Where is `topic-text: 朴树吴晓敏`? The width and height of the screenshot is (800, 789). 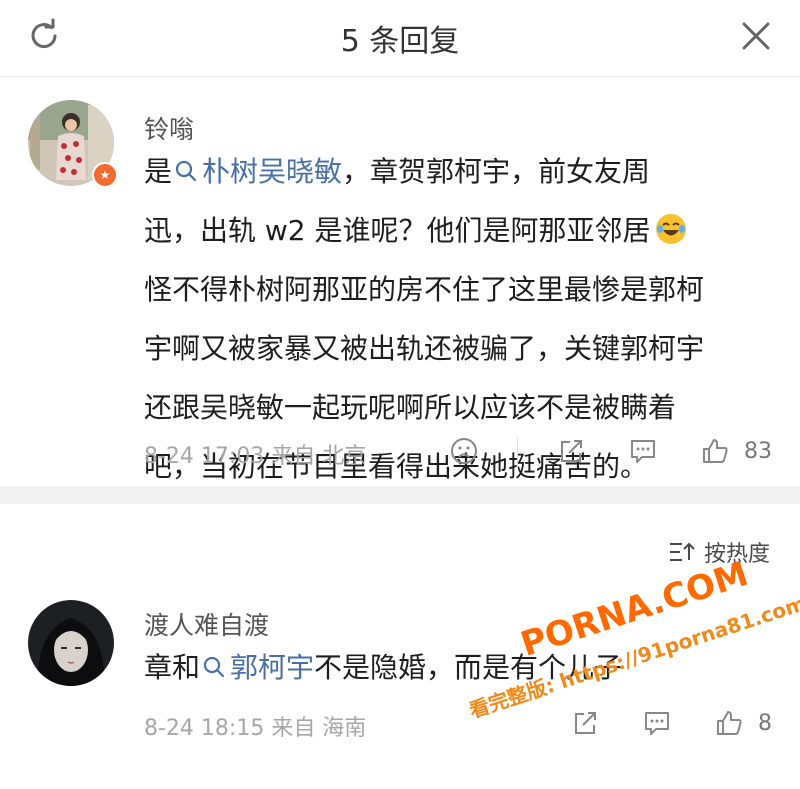 topic-text: 朴树吴晓敏 is located at coordinates (272, 171).